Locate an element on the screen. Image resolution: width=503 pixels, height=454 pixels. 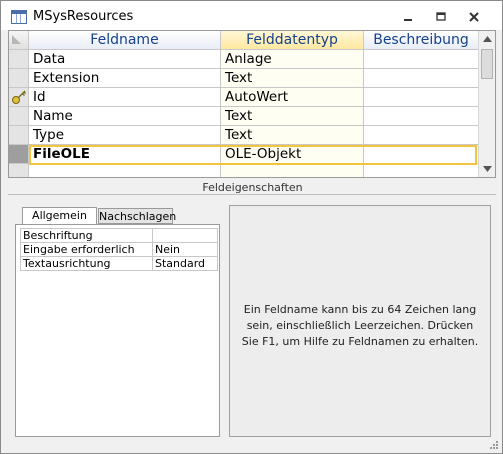
minimize-button is located at coordinates (408, 17).